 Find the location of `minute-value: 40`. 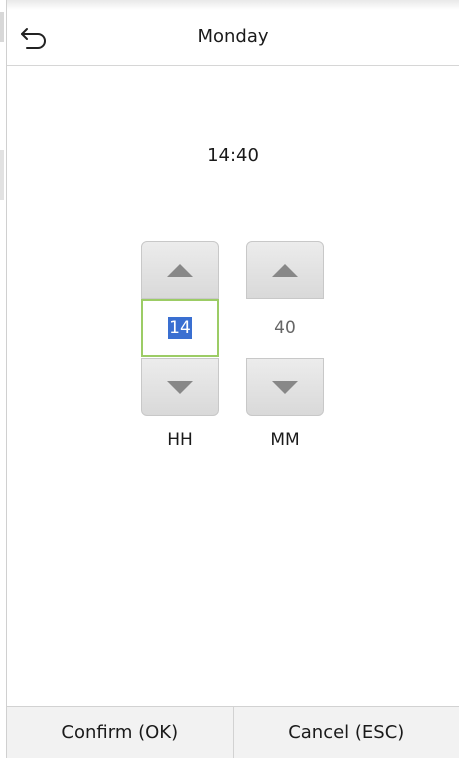

minute-value: 40 is located at coordinates (285, 328).